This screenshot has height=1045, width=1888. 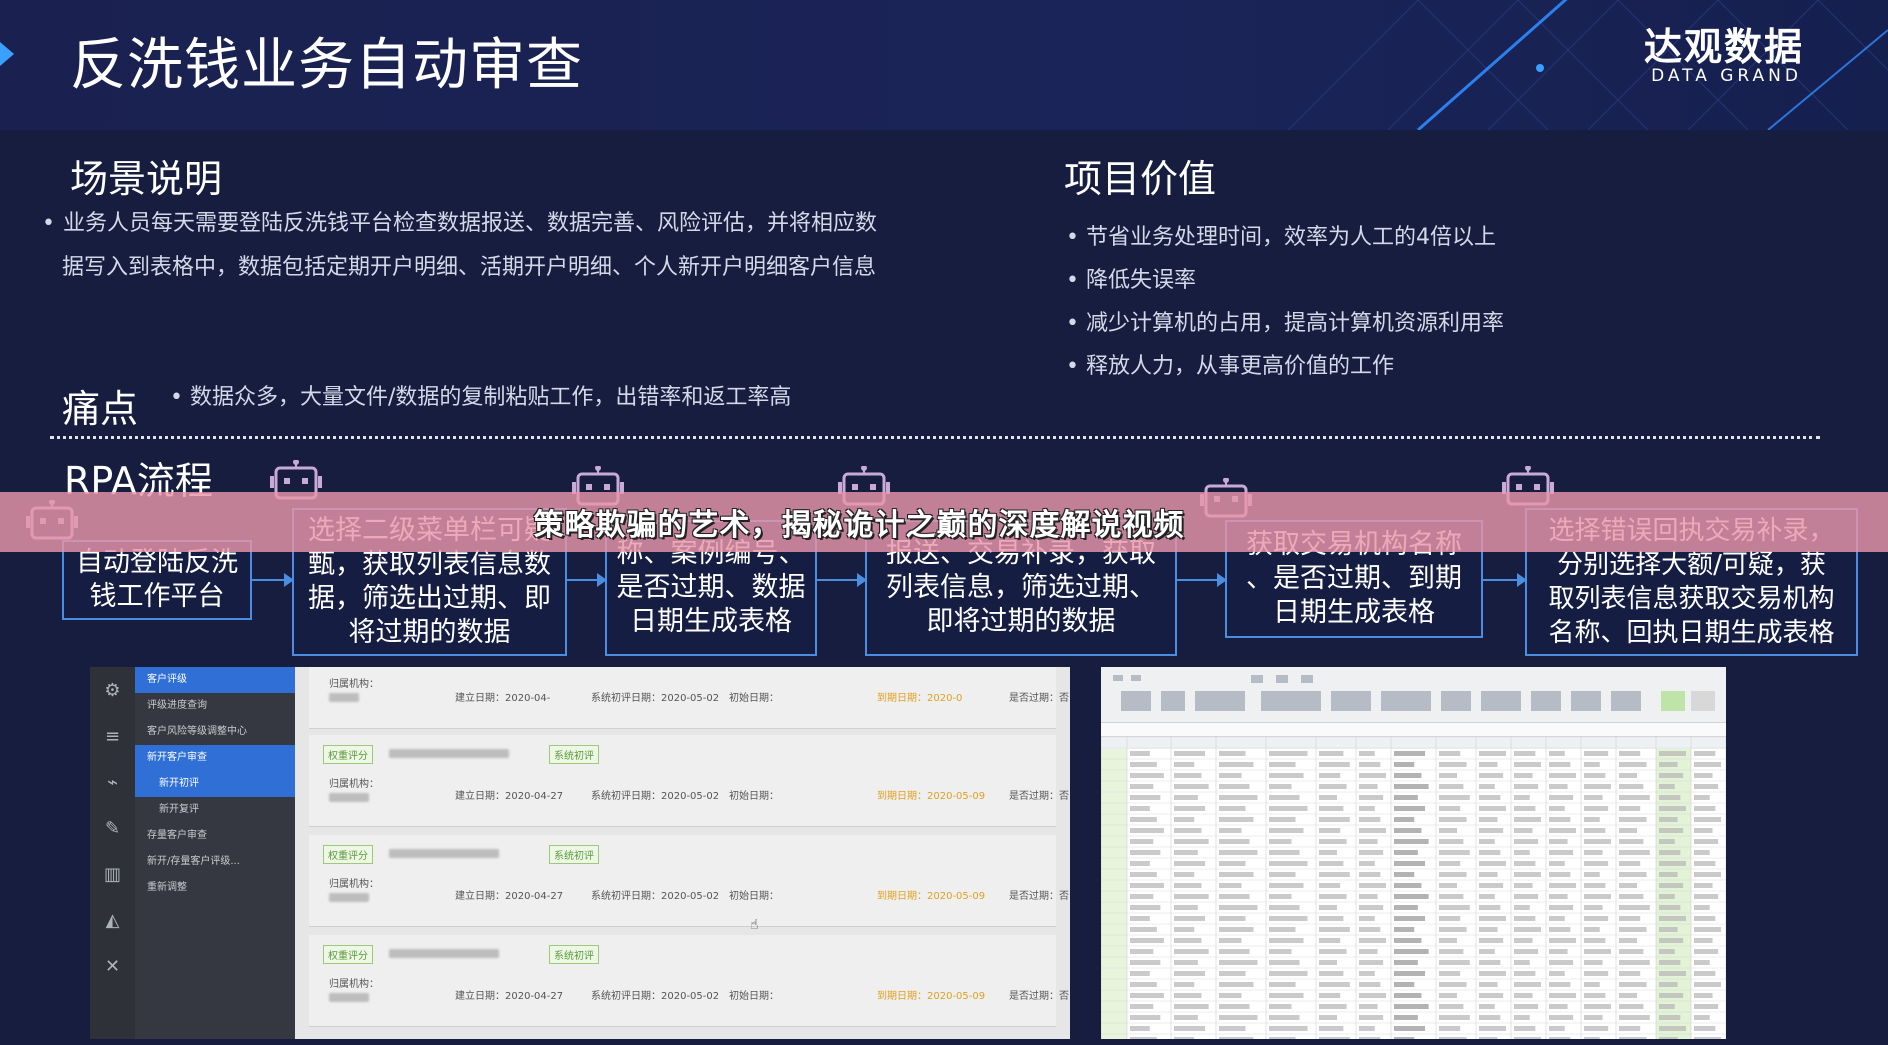 What do you see at coordinates (215, 732) in the screenshot?
I see `menu-item: 客户风险等级调整中心` at bounding box center [215, 732].